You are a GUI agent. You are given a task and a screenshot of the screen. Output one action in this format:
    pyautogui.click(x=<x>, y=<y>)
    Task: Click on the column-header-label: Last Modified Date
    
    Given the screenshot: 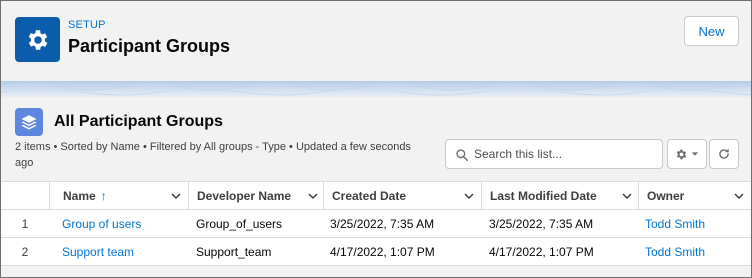 What is the action you would take?
    pyautogui.click(x=543, y=196)
    